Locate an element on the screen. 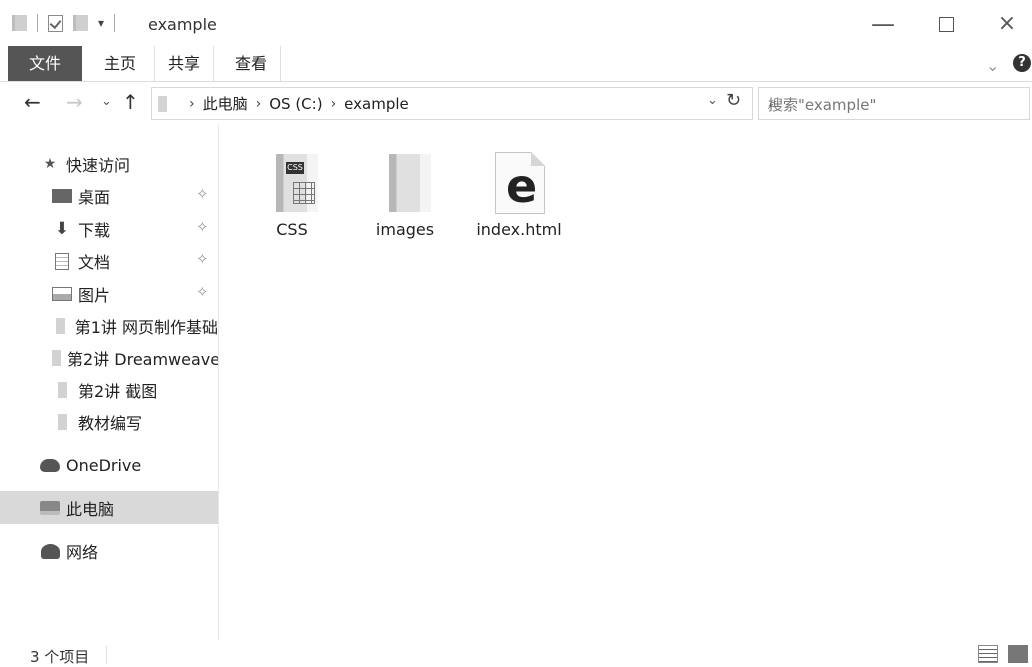 The height and width of the screenshot is (667, 1032). properties-icon is located at coordinates (55, 23).